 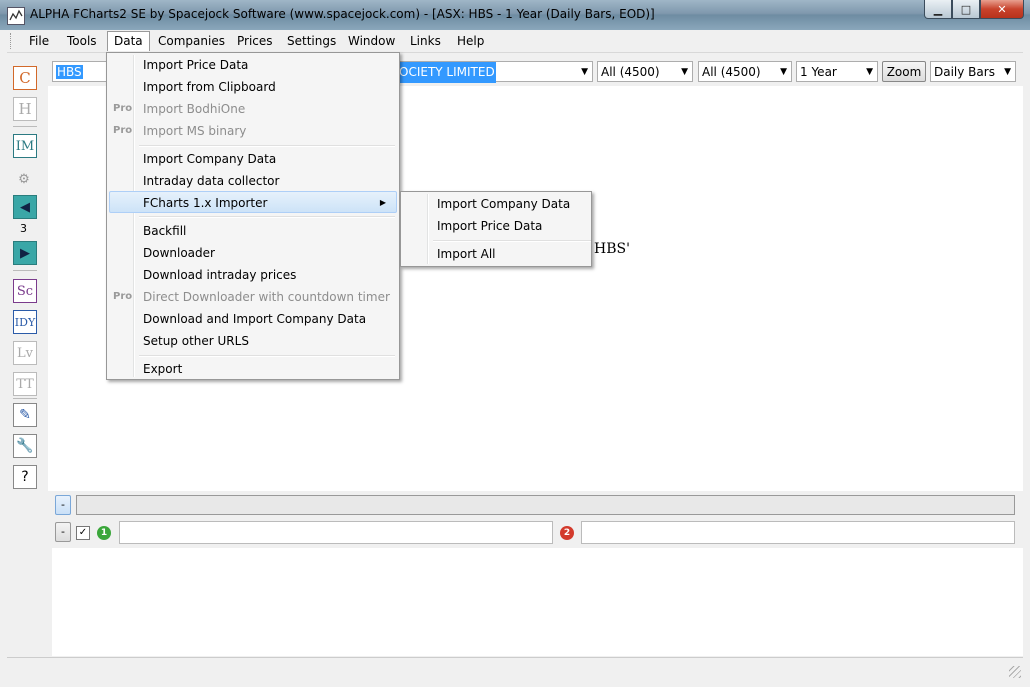 What do you see at coordinates (253, 87) in the screenshot?
I see `menu-item-import-clipboard: Import from Clipboard` at bounding box center [253, 87].